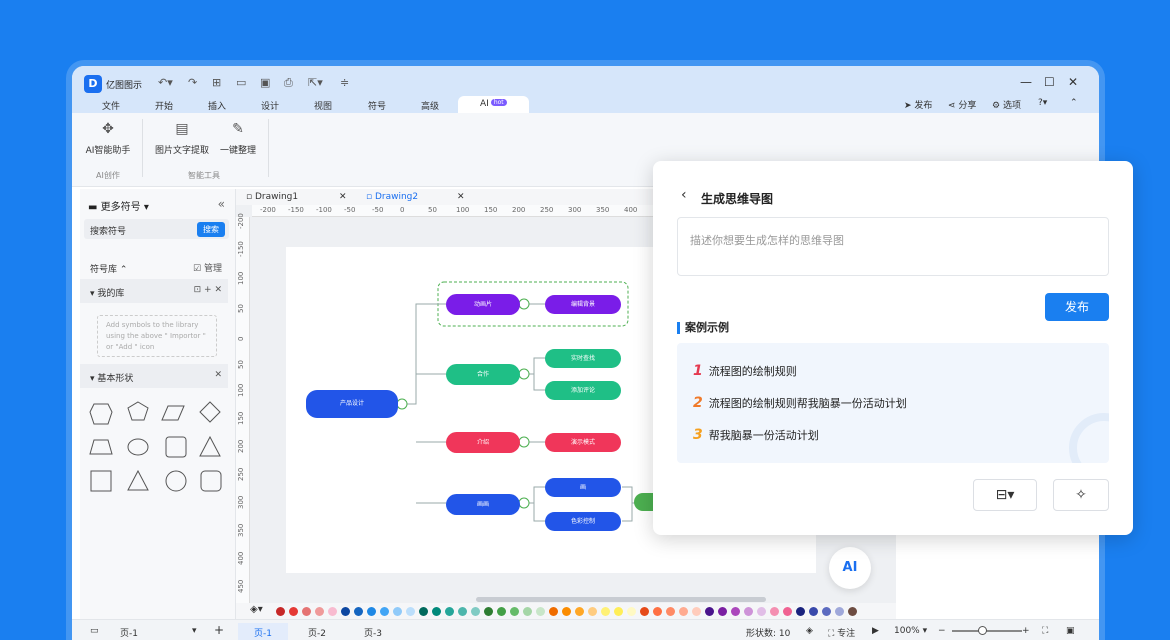  Describe the element at coordinates (461, 197) in the screenshot. I see `tab-drawing2-close-icon: ✕` at that location.